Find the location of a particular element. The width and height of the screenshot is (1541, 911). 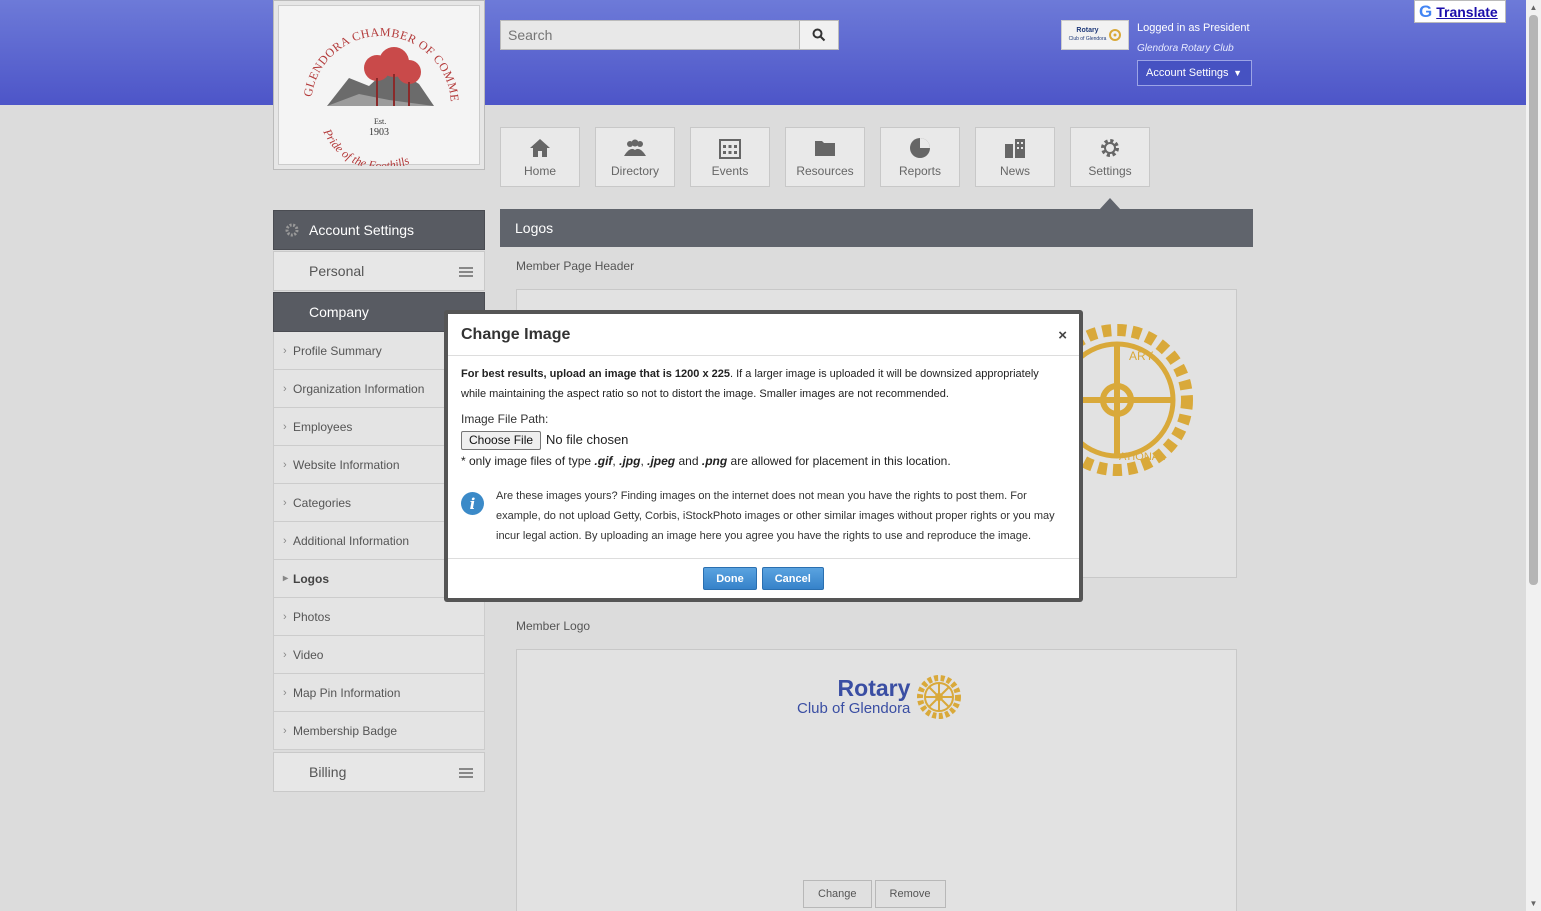

member-page-header-label: Member Page Header is located at coordinates (575, 266).